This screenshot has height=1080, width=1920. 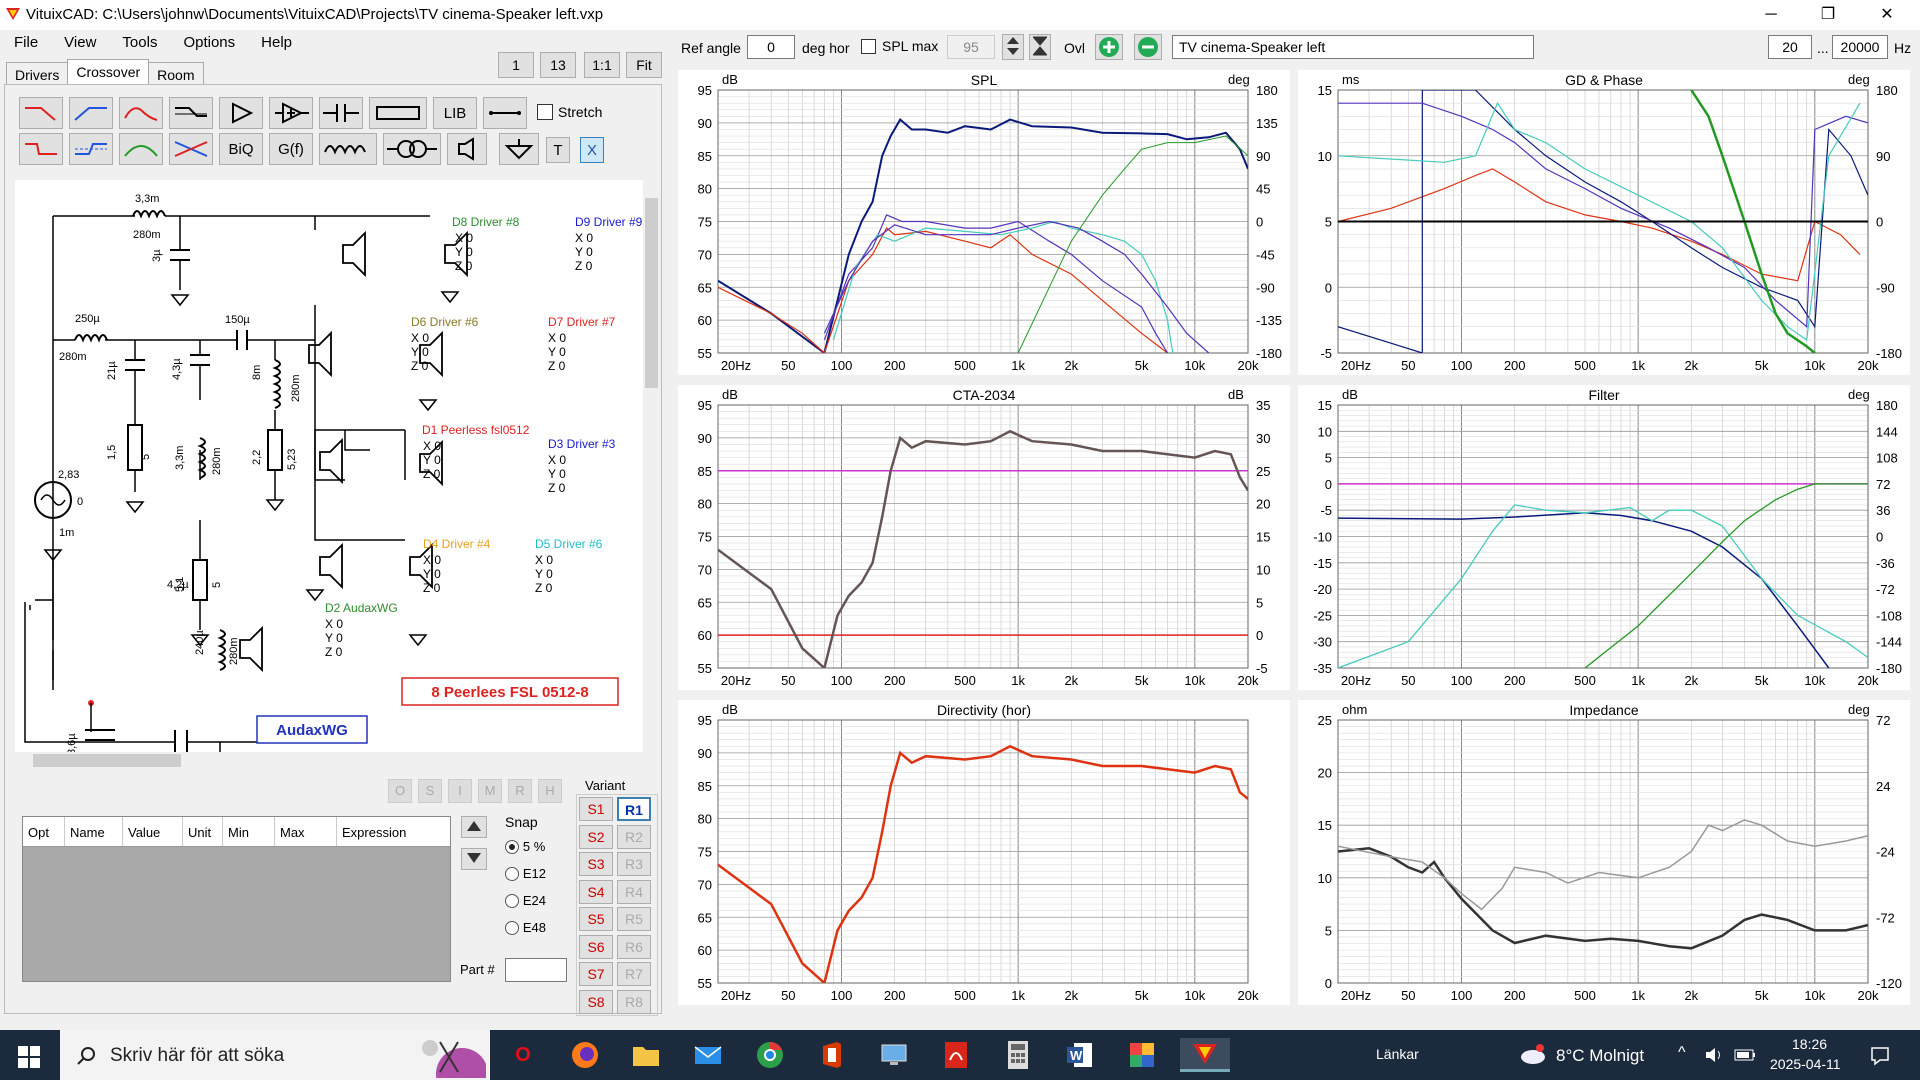 I want to click on radio-5pct, so click(x=512, y=847).